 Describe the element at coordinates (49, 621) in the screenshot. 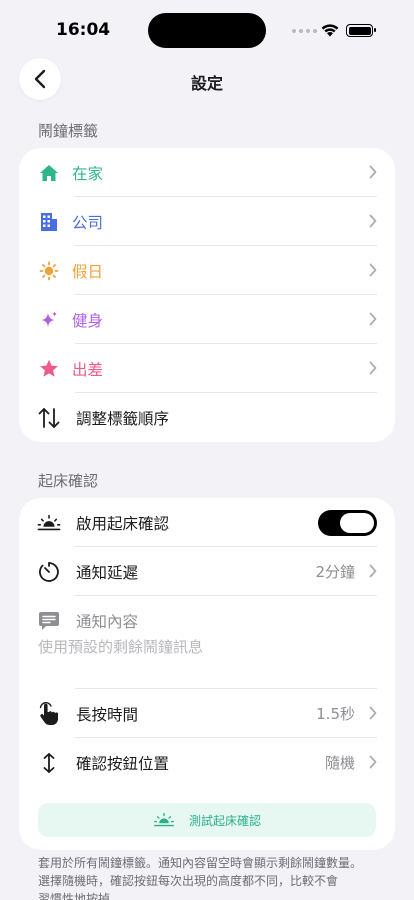

I see `message-icon` at that location.